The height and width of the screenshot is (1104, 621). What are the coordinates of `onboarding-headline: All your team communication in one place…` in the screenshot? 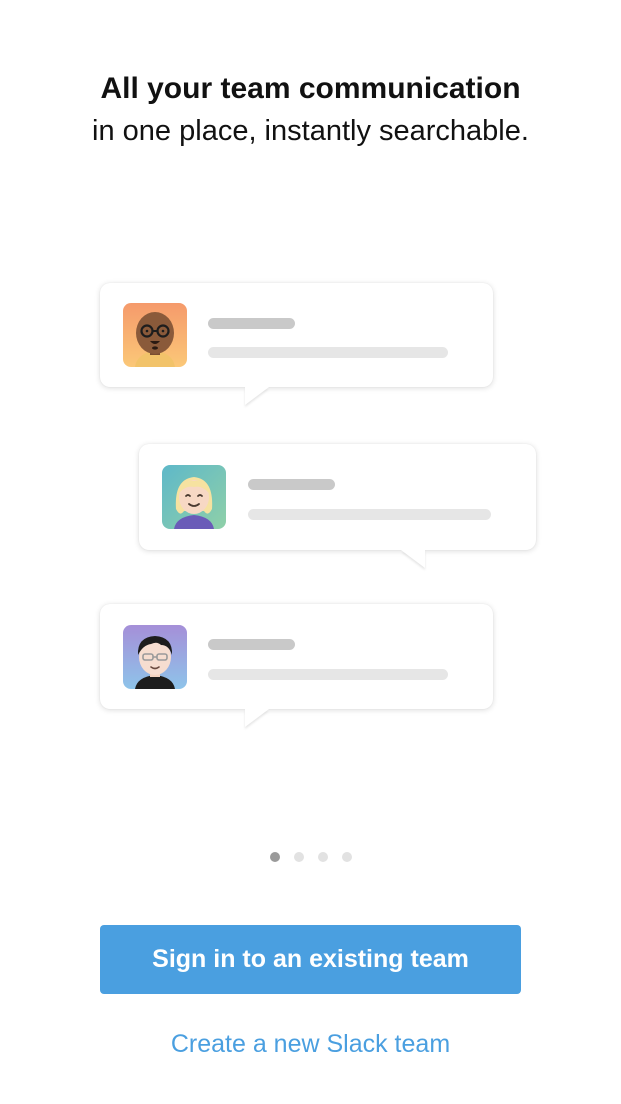 It's located at (310, 110).